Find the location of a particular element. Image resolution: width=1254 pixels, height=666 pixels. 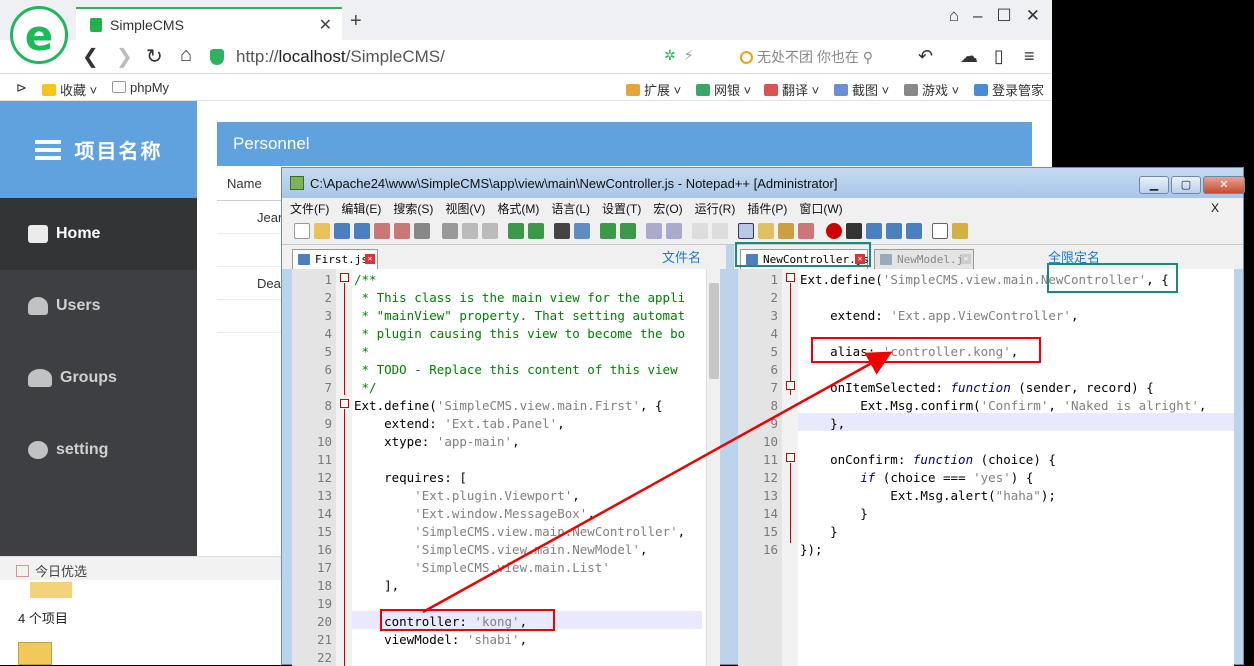

tab-simplecms: SimpleCMS ✕ is located at coordinates (209, 23).